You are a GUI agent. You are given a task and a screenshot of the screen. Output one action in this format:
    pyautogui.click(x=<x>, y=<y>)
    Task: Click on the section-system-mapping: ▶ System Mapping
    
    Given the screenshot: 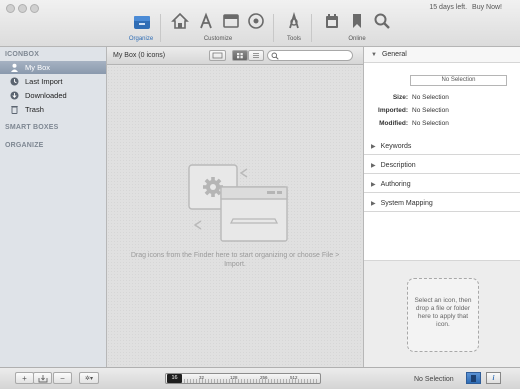 What is the action you would take?
    pyautogui.click(x=442, y=204)
    